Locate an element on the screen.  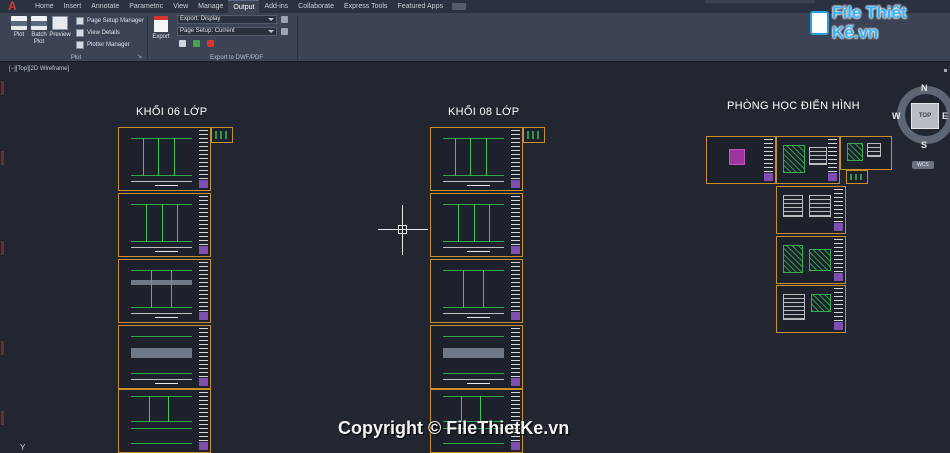
viewport-corner-marker is located at coordinates (945, 70).